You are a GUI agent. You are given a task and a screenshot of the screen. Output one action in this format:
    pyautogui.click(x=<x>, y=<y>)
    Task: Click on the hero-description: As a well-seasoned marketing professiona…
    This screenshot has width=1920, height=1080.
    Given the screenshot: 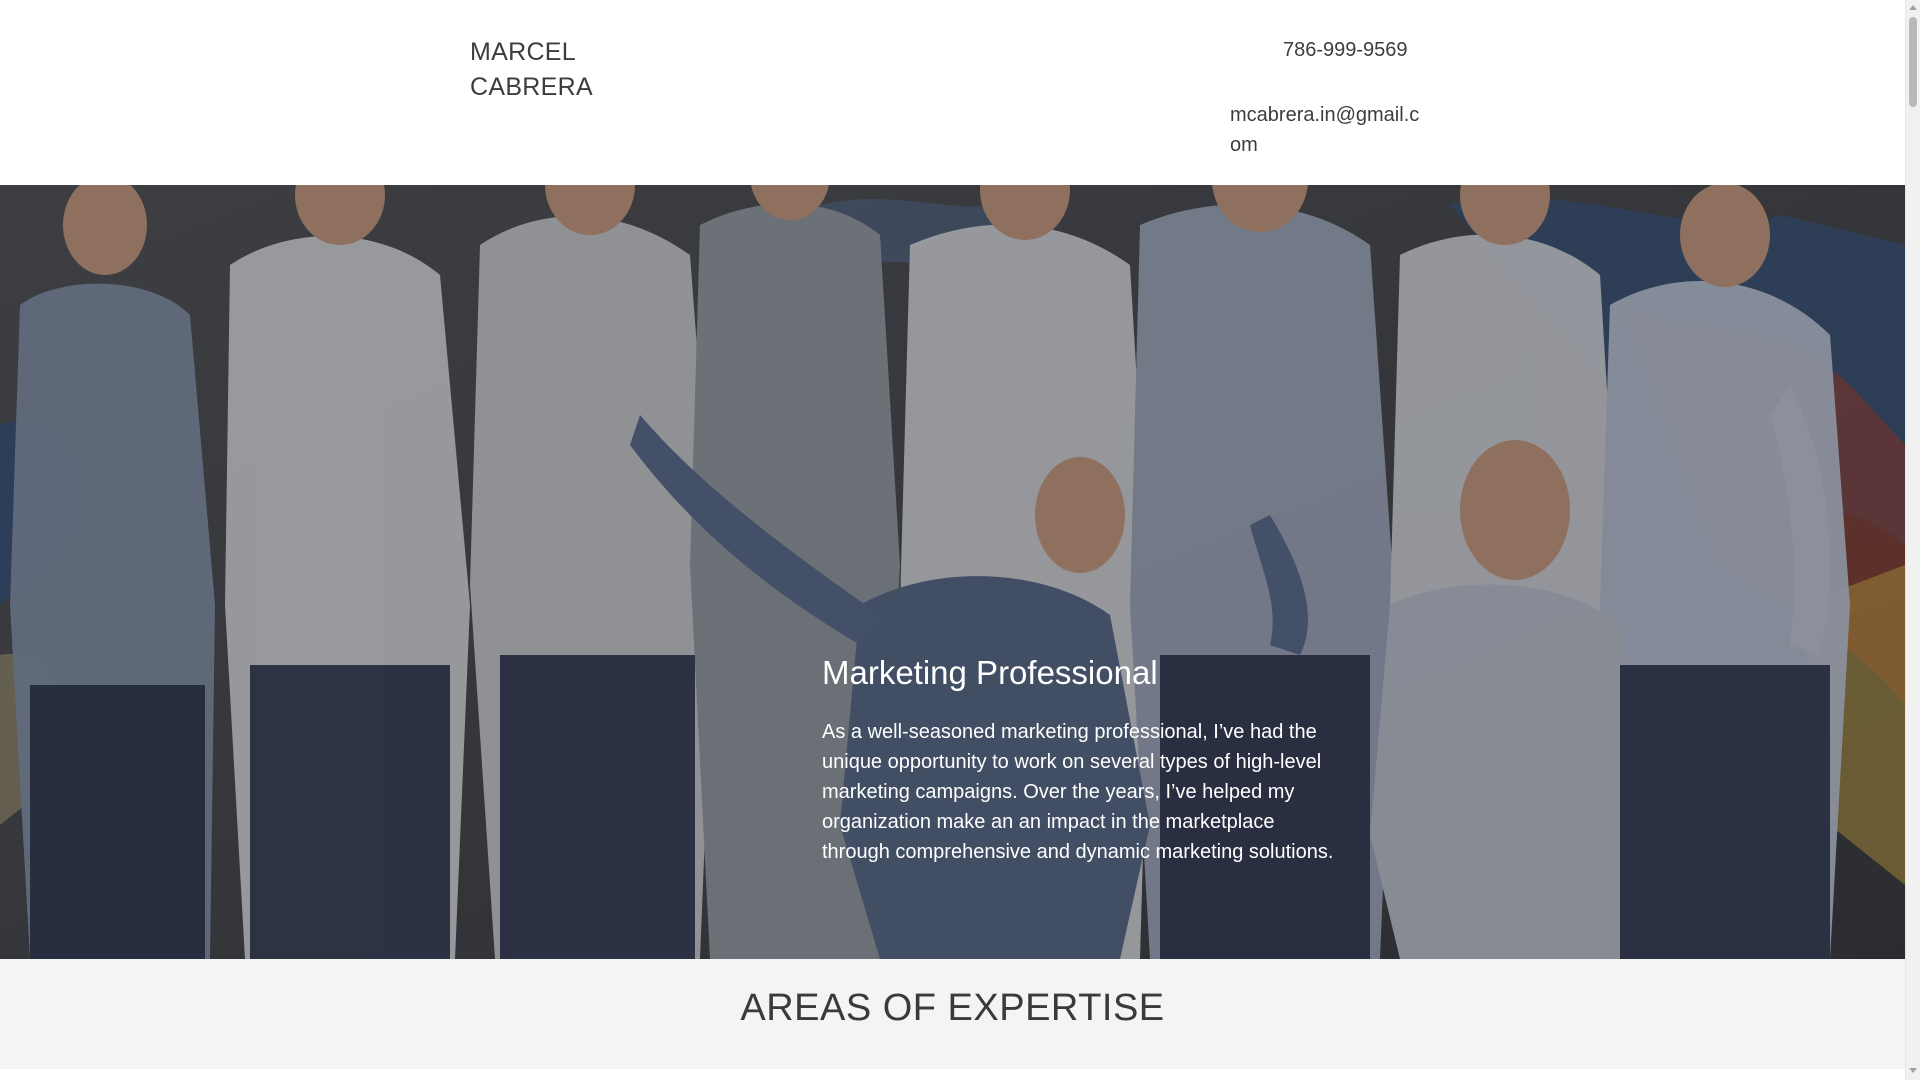 What is the action you would take?
    pyautogui.click(x=1078, y=792)
    